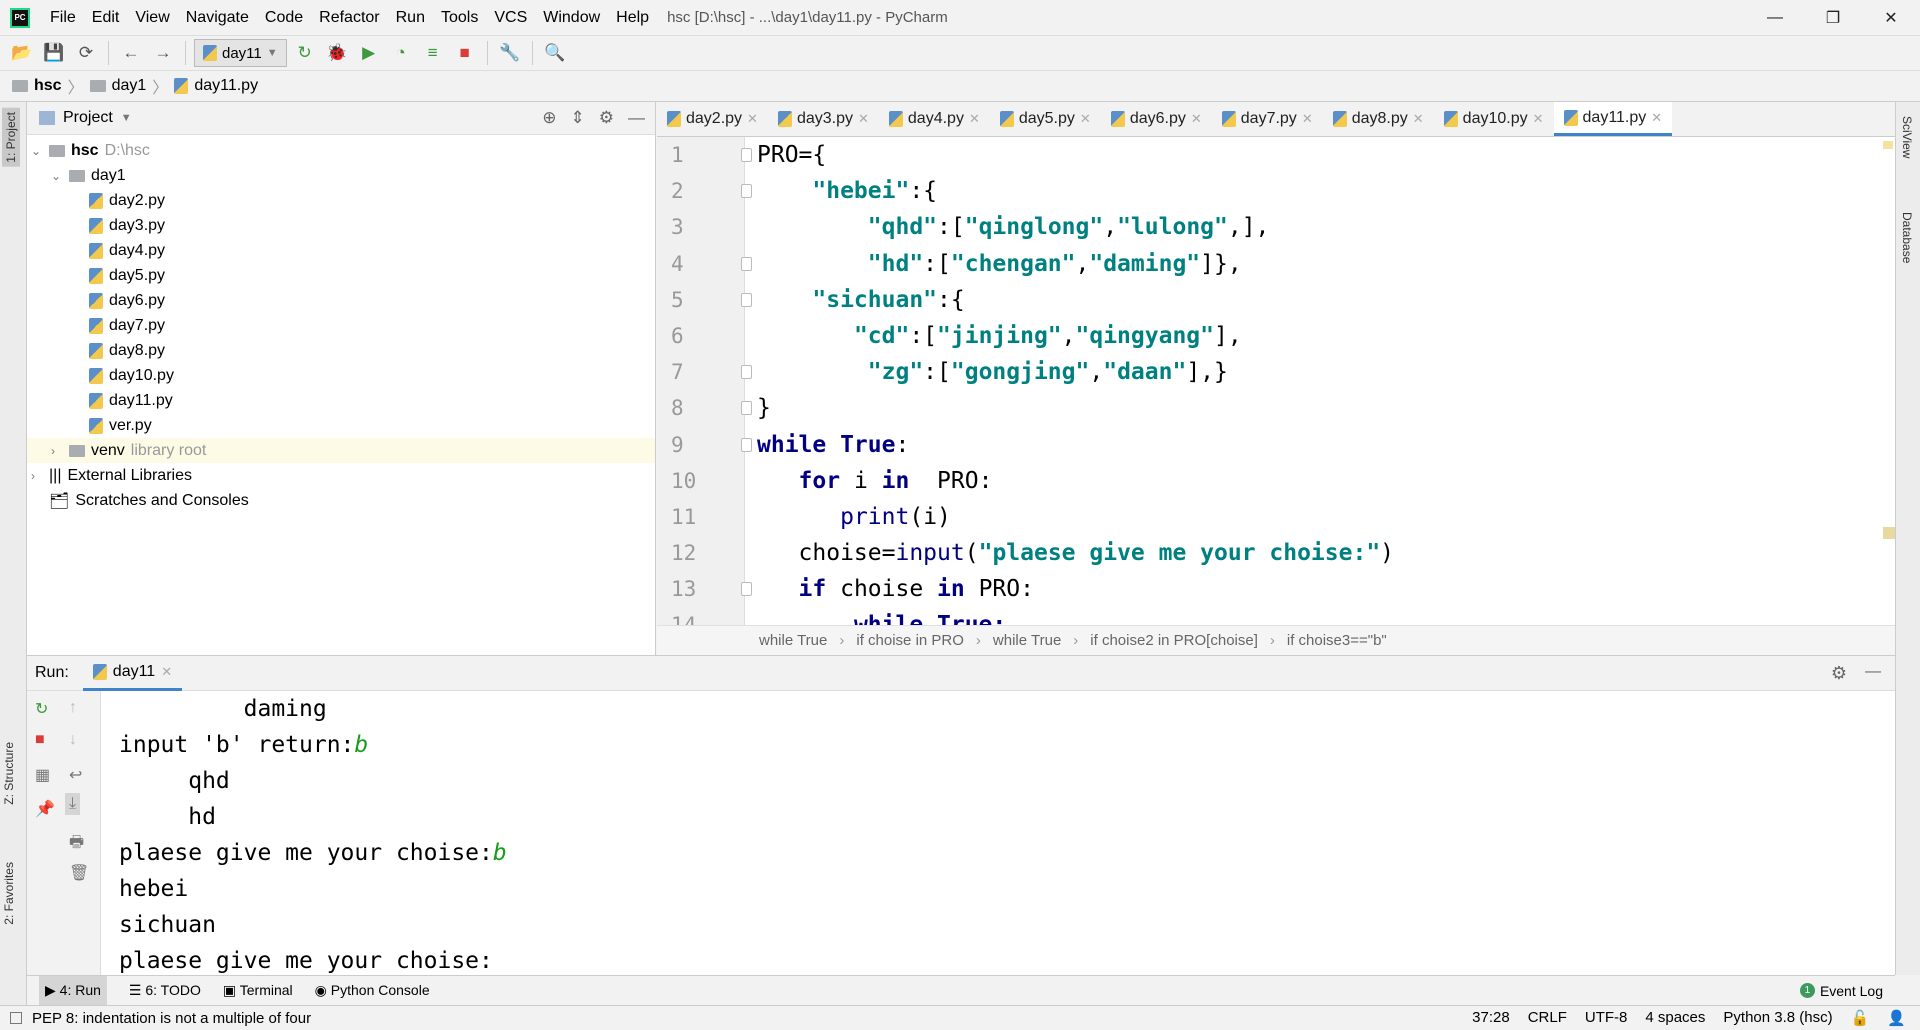 Image resolution: width=1920 pixels, height=1030 pixels. Describe the element at coordinates (1775, 17) in the screenshot. I see `minimize-button: —` at that location.